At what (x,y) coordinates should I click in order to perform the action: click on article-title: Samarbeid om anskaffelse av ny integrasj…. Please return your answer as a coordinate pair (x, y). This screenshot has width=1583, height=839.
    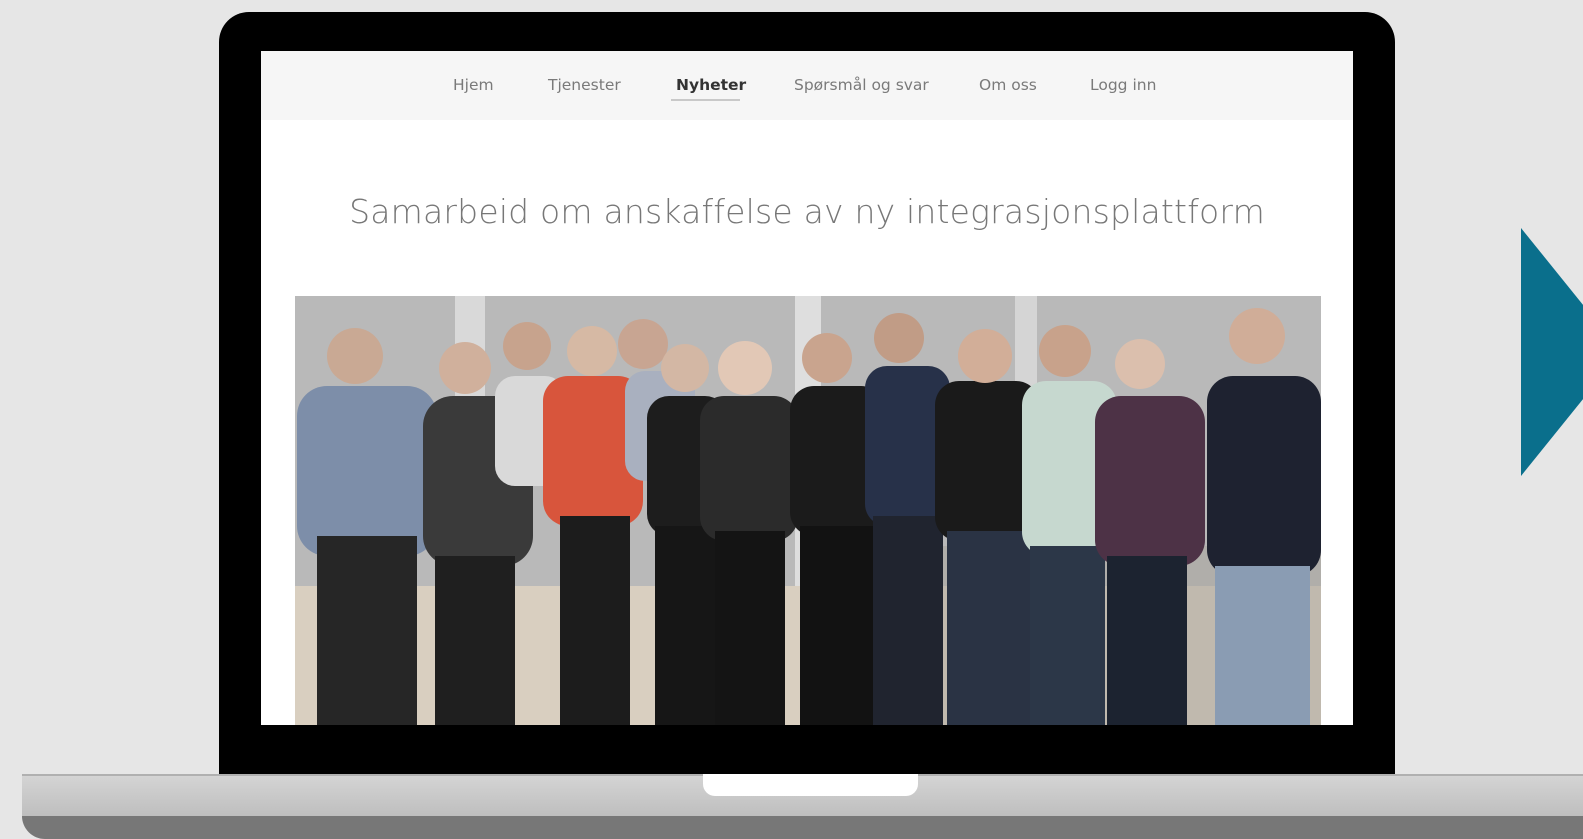
    Looking at the image, I should click on (807, 211).